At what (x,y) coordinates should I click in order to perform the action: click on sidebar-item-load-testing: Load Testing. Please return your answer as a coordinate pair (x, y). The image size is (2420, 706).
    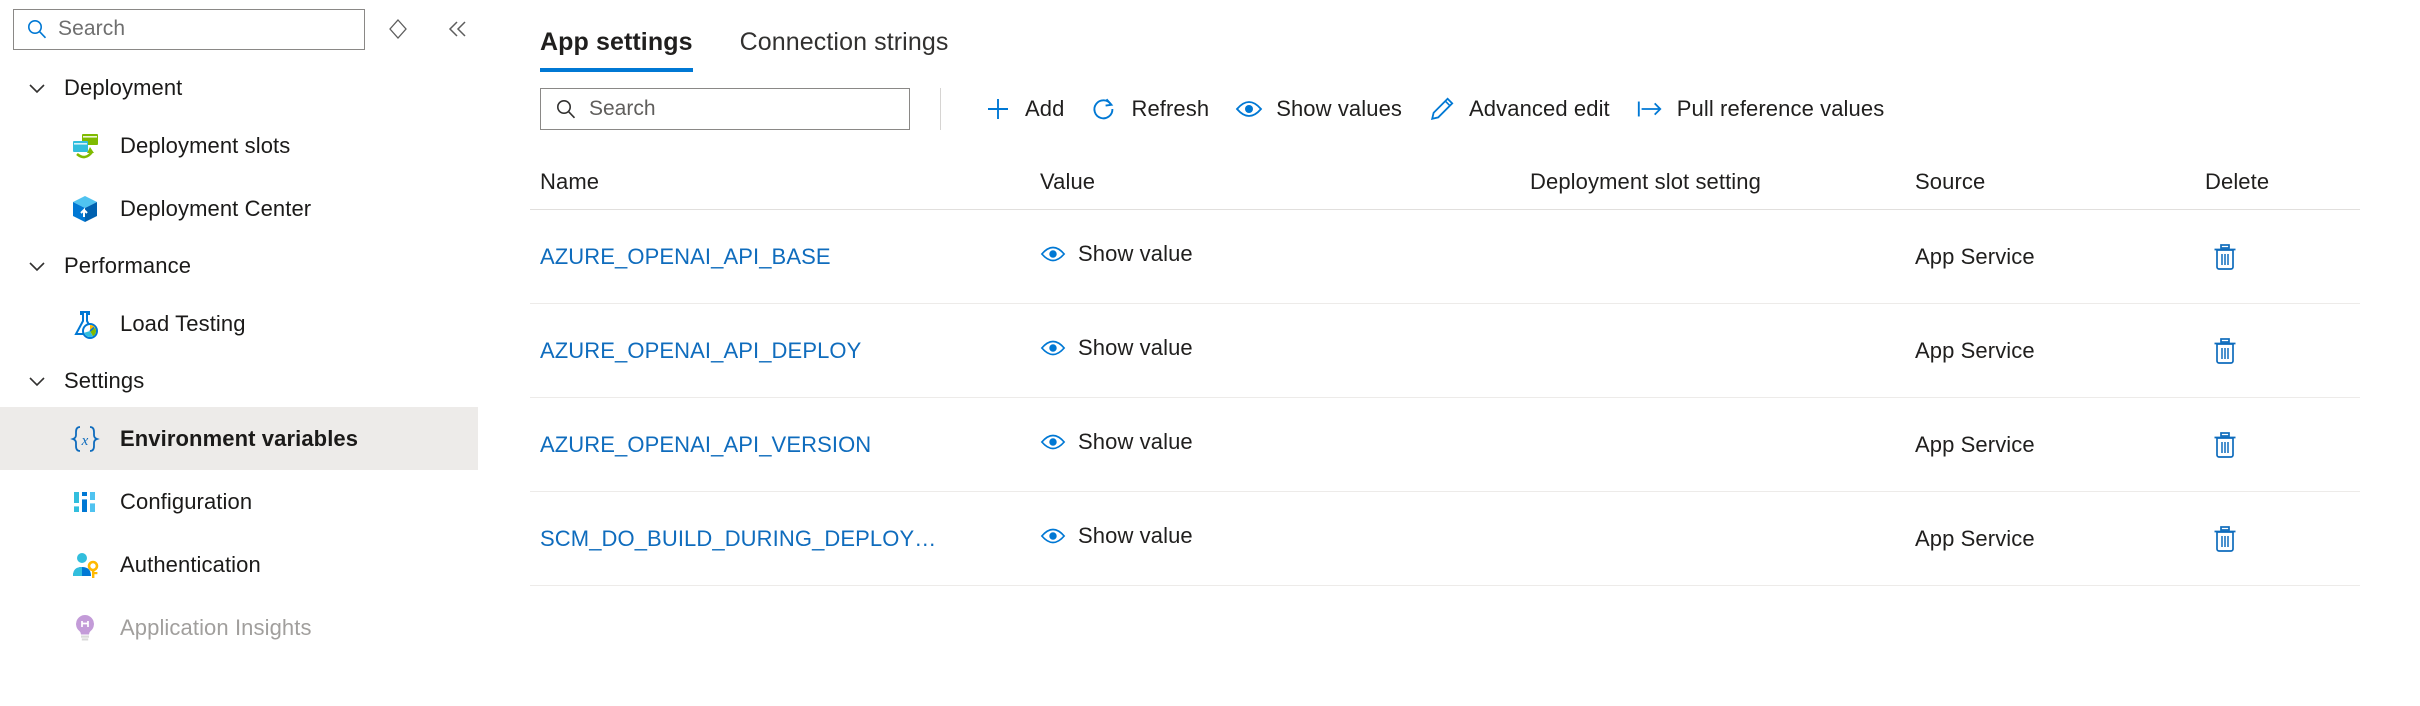
    Looking at the image, I should click on (239, 323).